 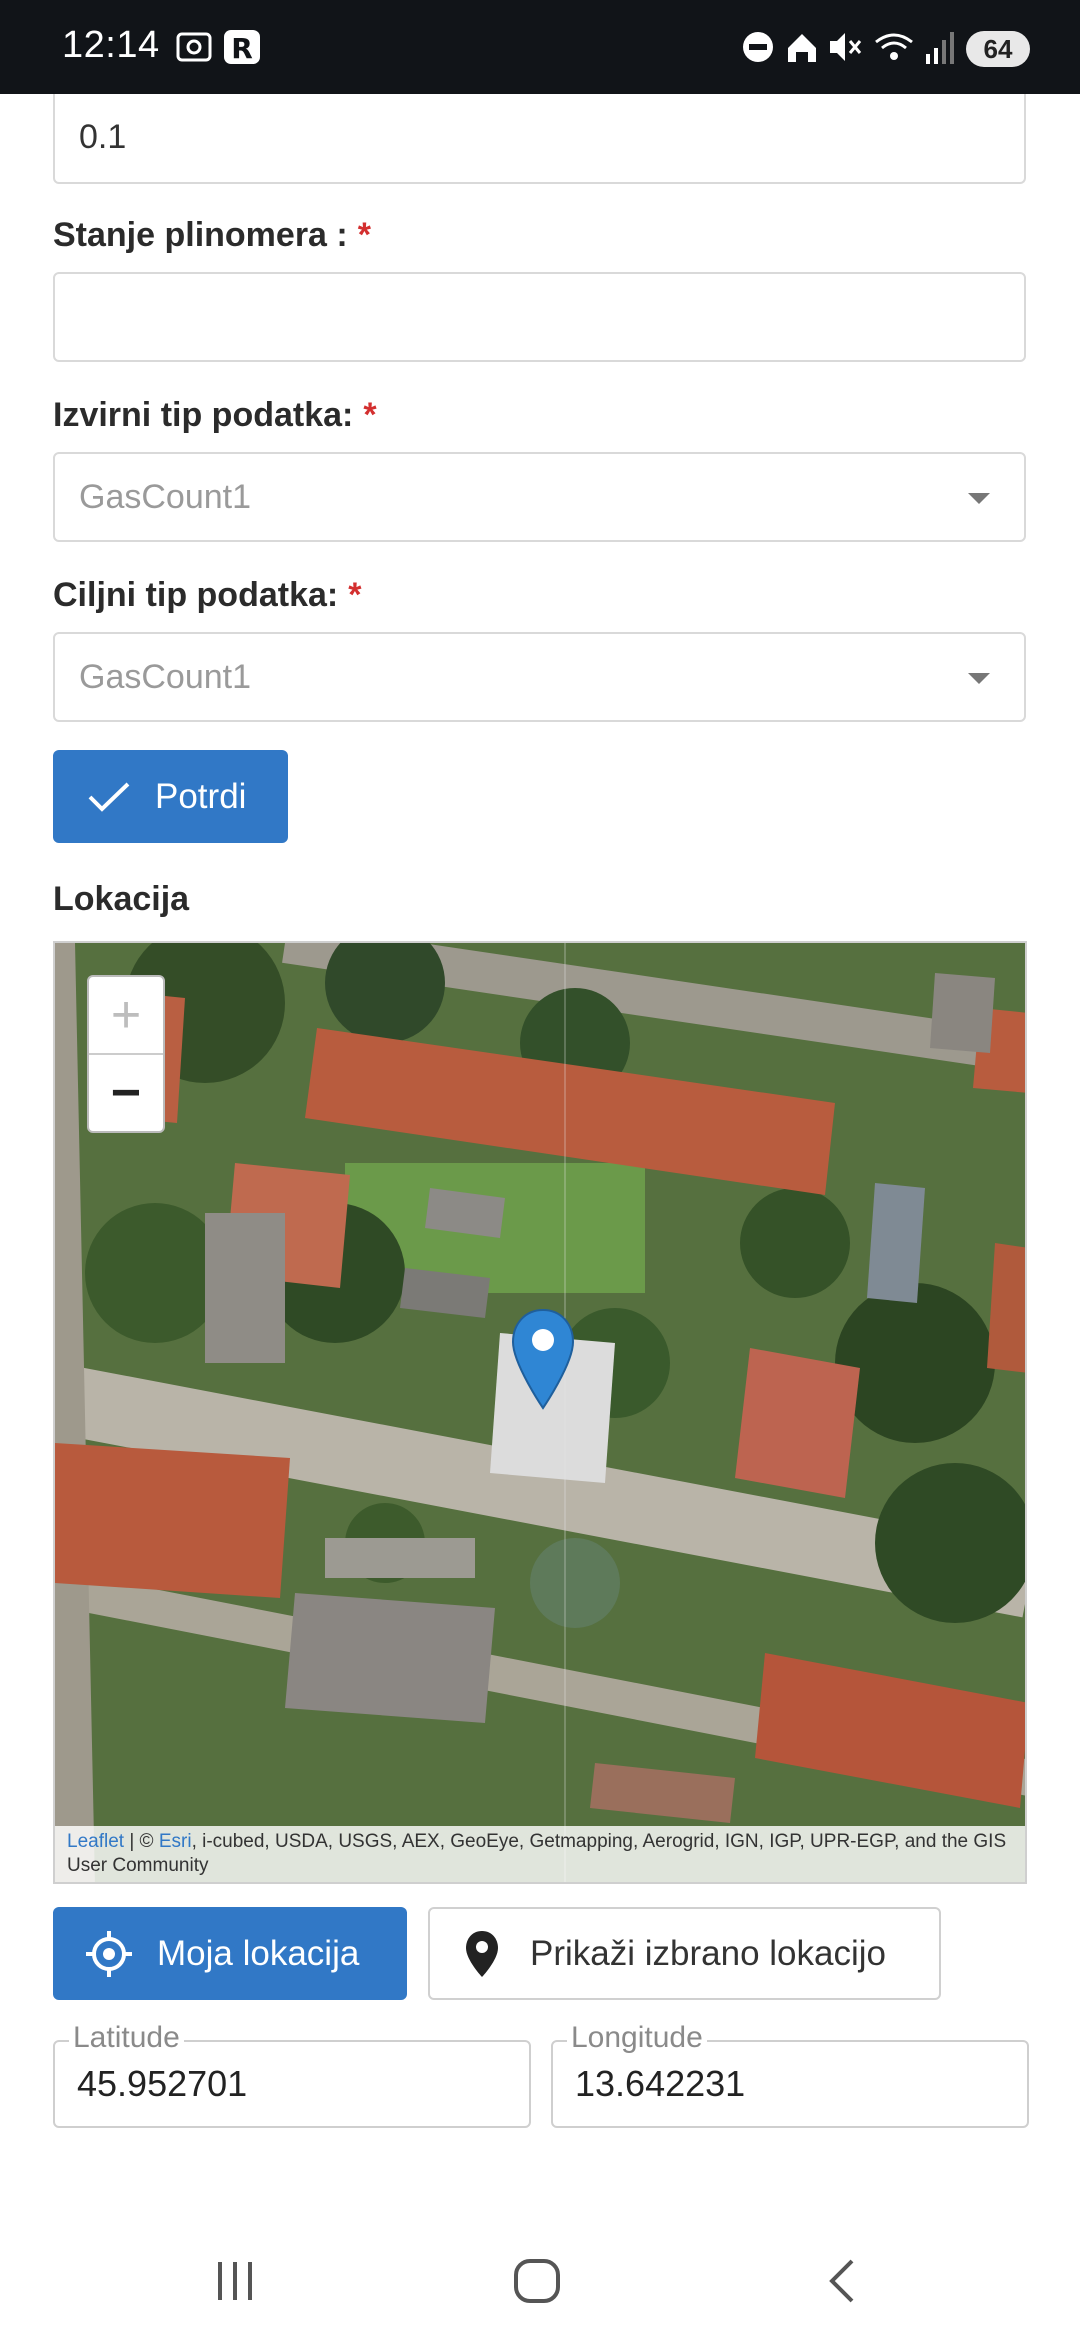 What do you see at coordinates (539, 139) in the screenshot?
I see `previous-value-input: 0.1` at bounding box center [539, 139].